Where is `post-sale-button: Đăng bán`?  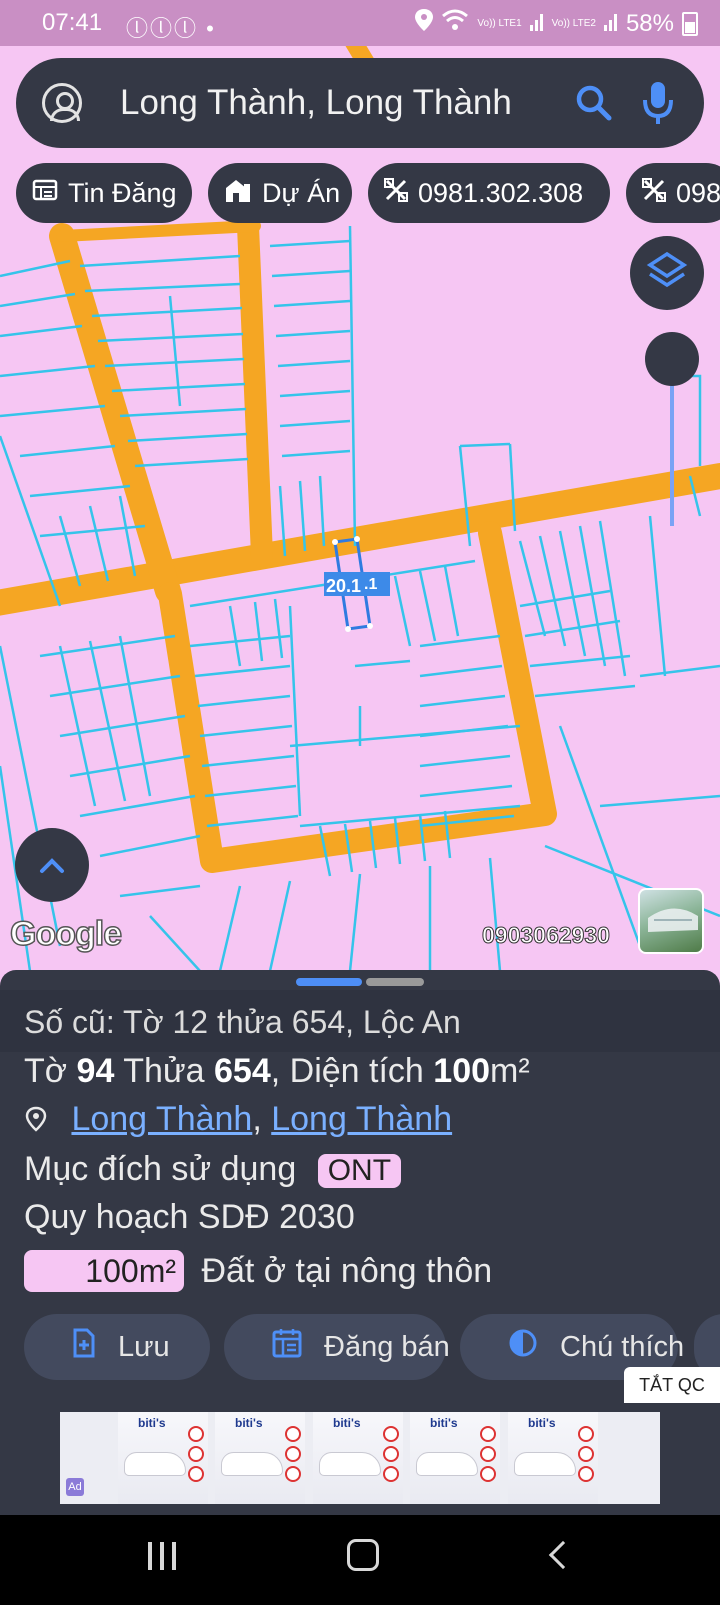 post-sale-button: Đăng bán is located at coordinates (337, 1347).